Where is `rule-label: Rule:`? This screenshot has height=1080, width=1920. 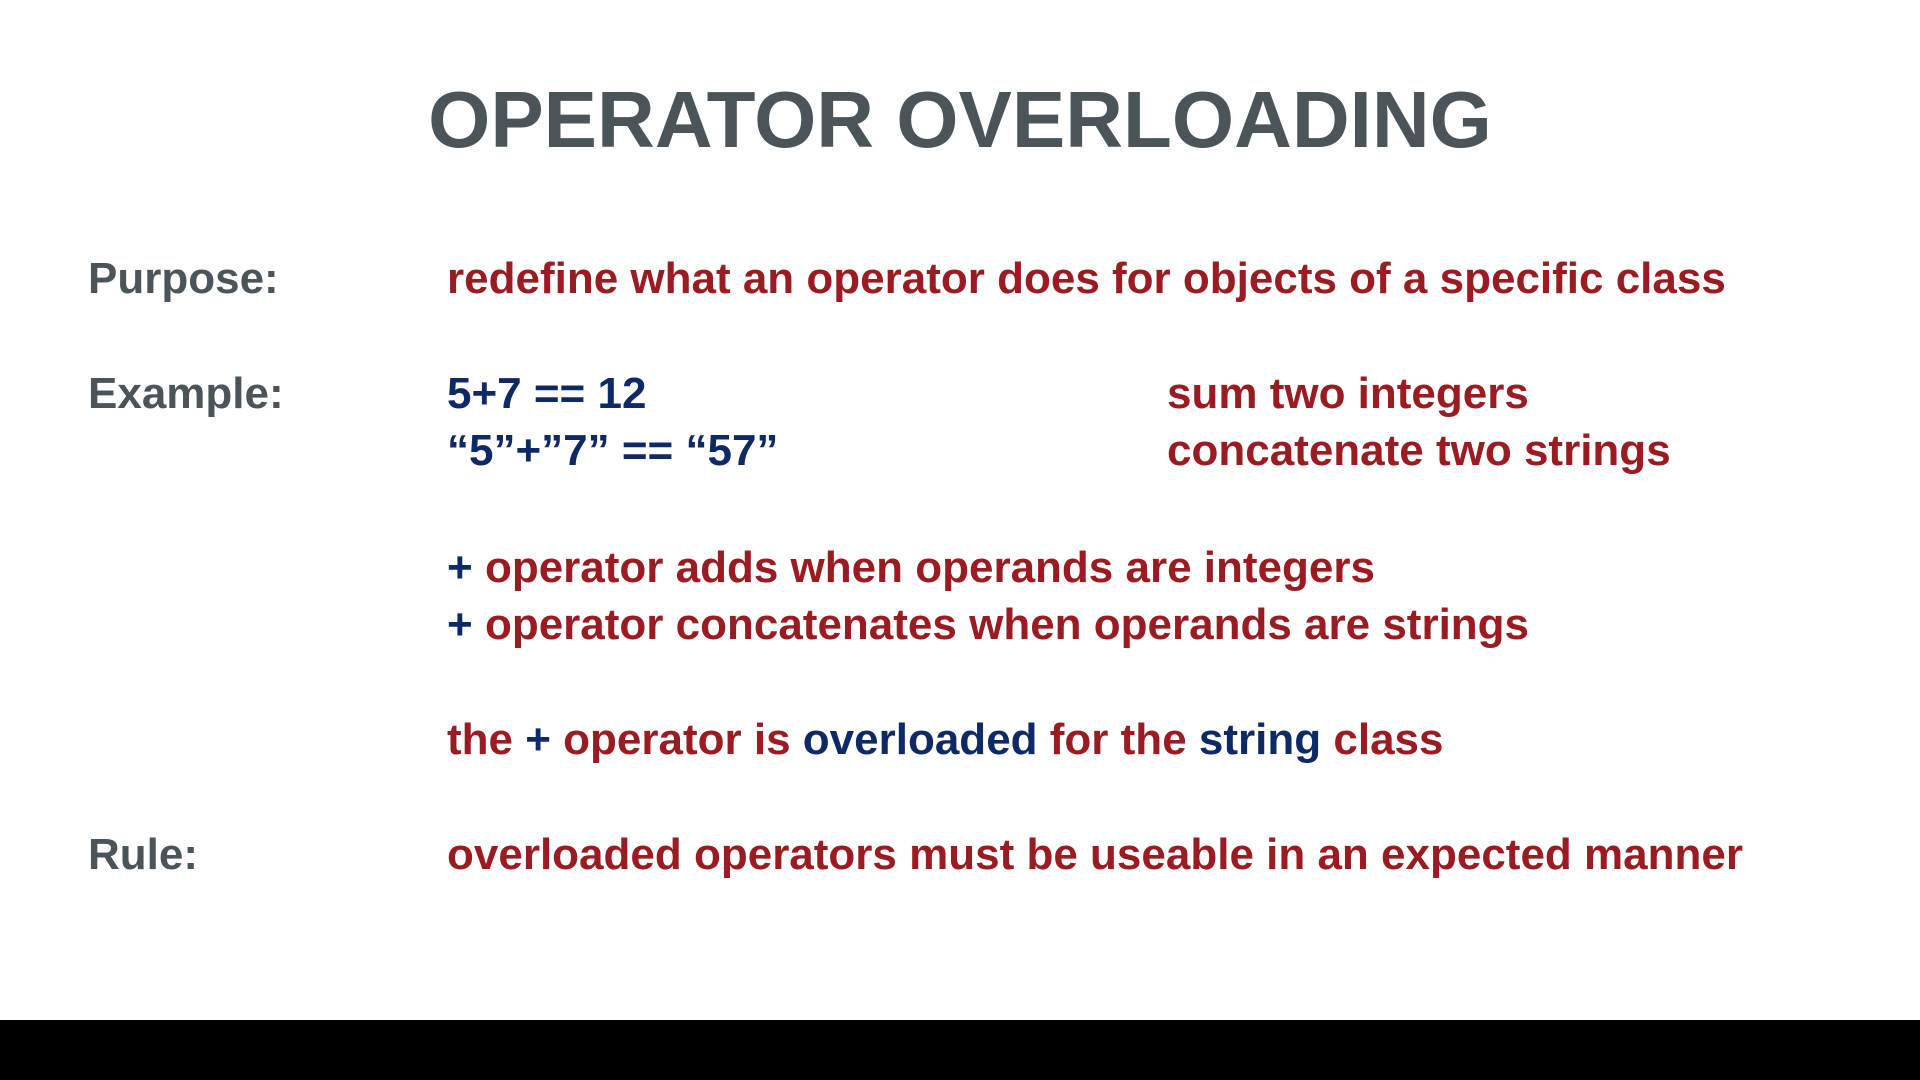
rule-label: Rule: is located at coordinates (143, 854).